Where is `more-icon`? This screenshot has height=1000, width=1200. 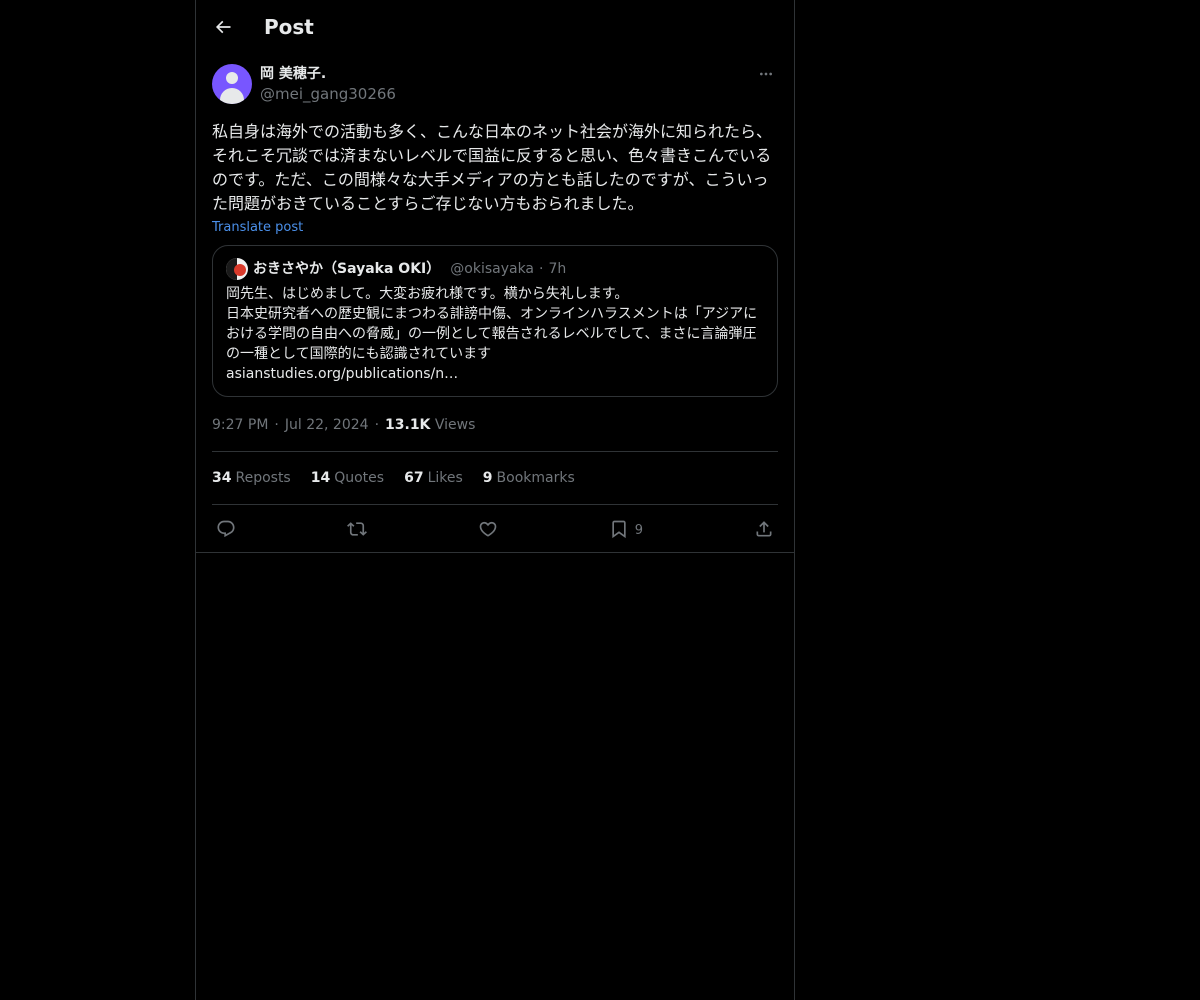
more-icon is located at coordinates (766, 74).